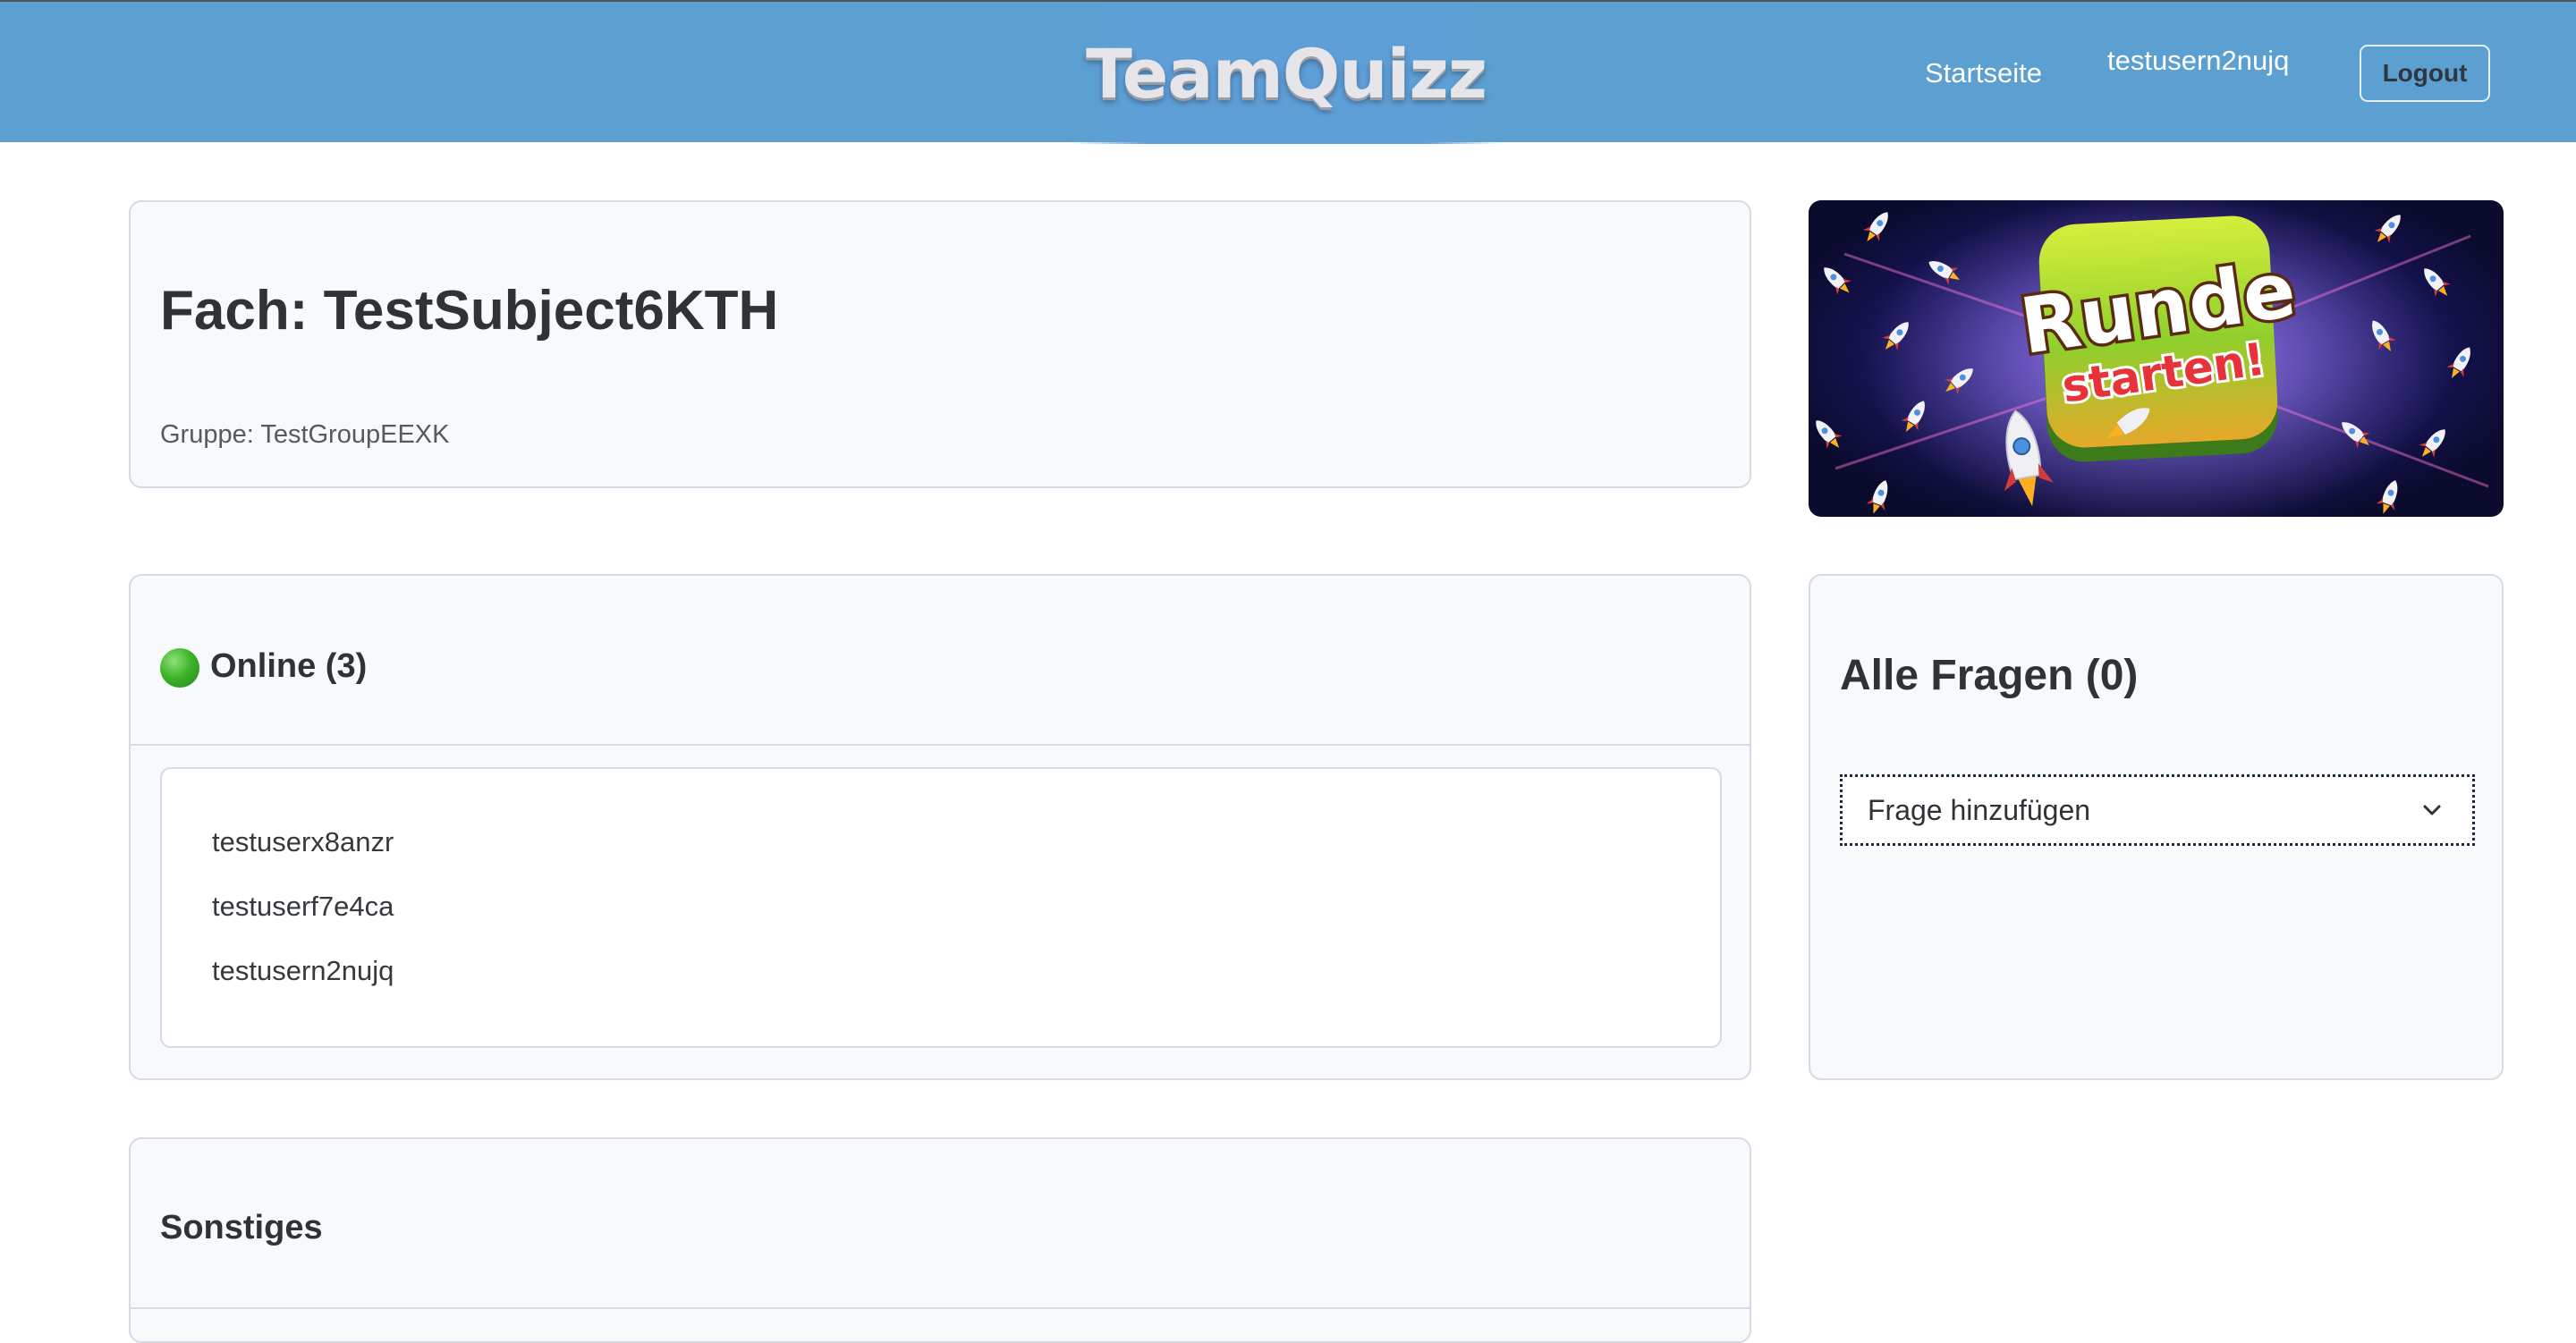  I want to click on list-item: testusern2nujq, so click(303, 971).